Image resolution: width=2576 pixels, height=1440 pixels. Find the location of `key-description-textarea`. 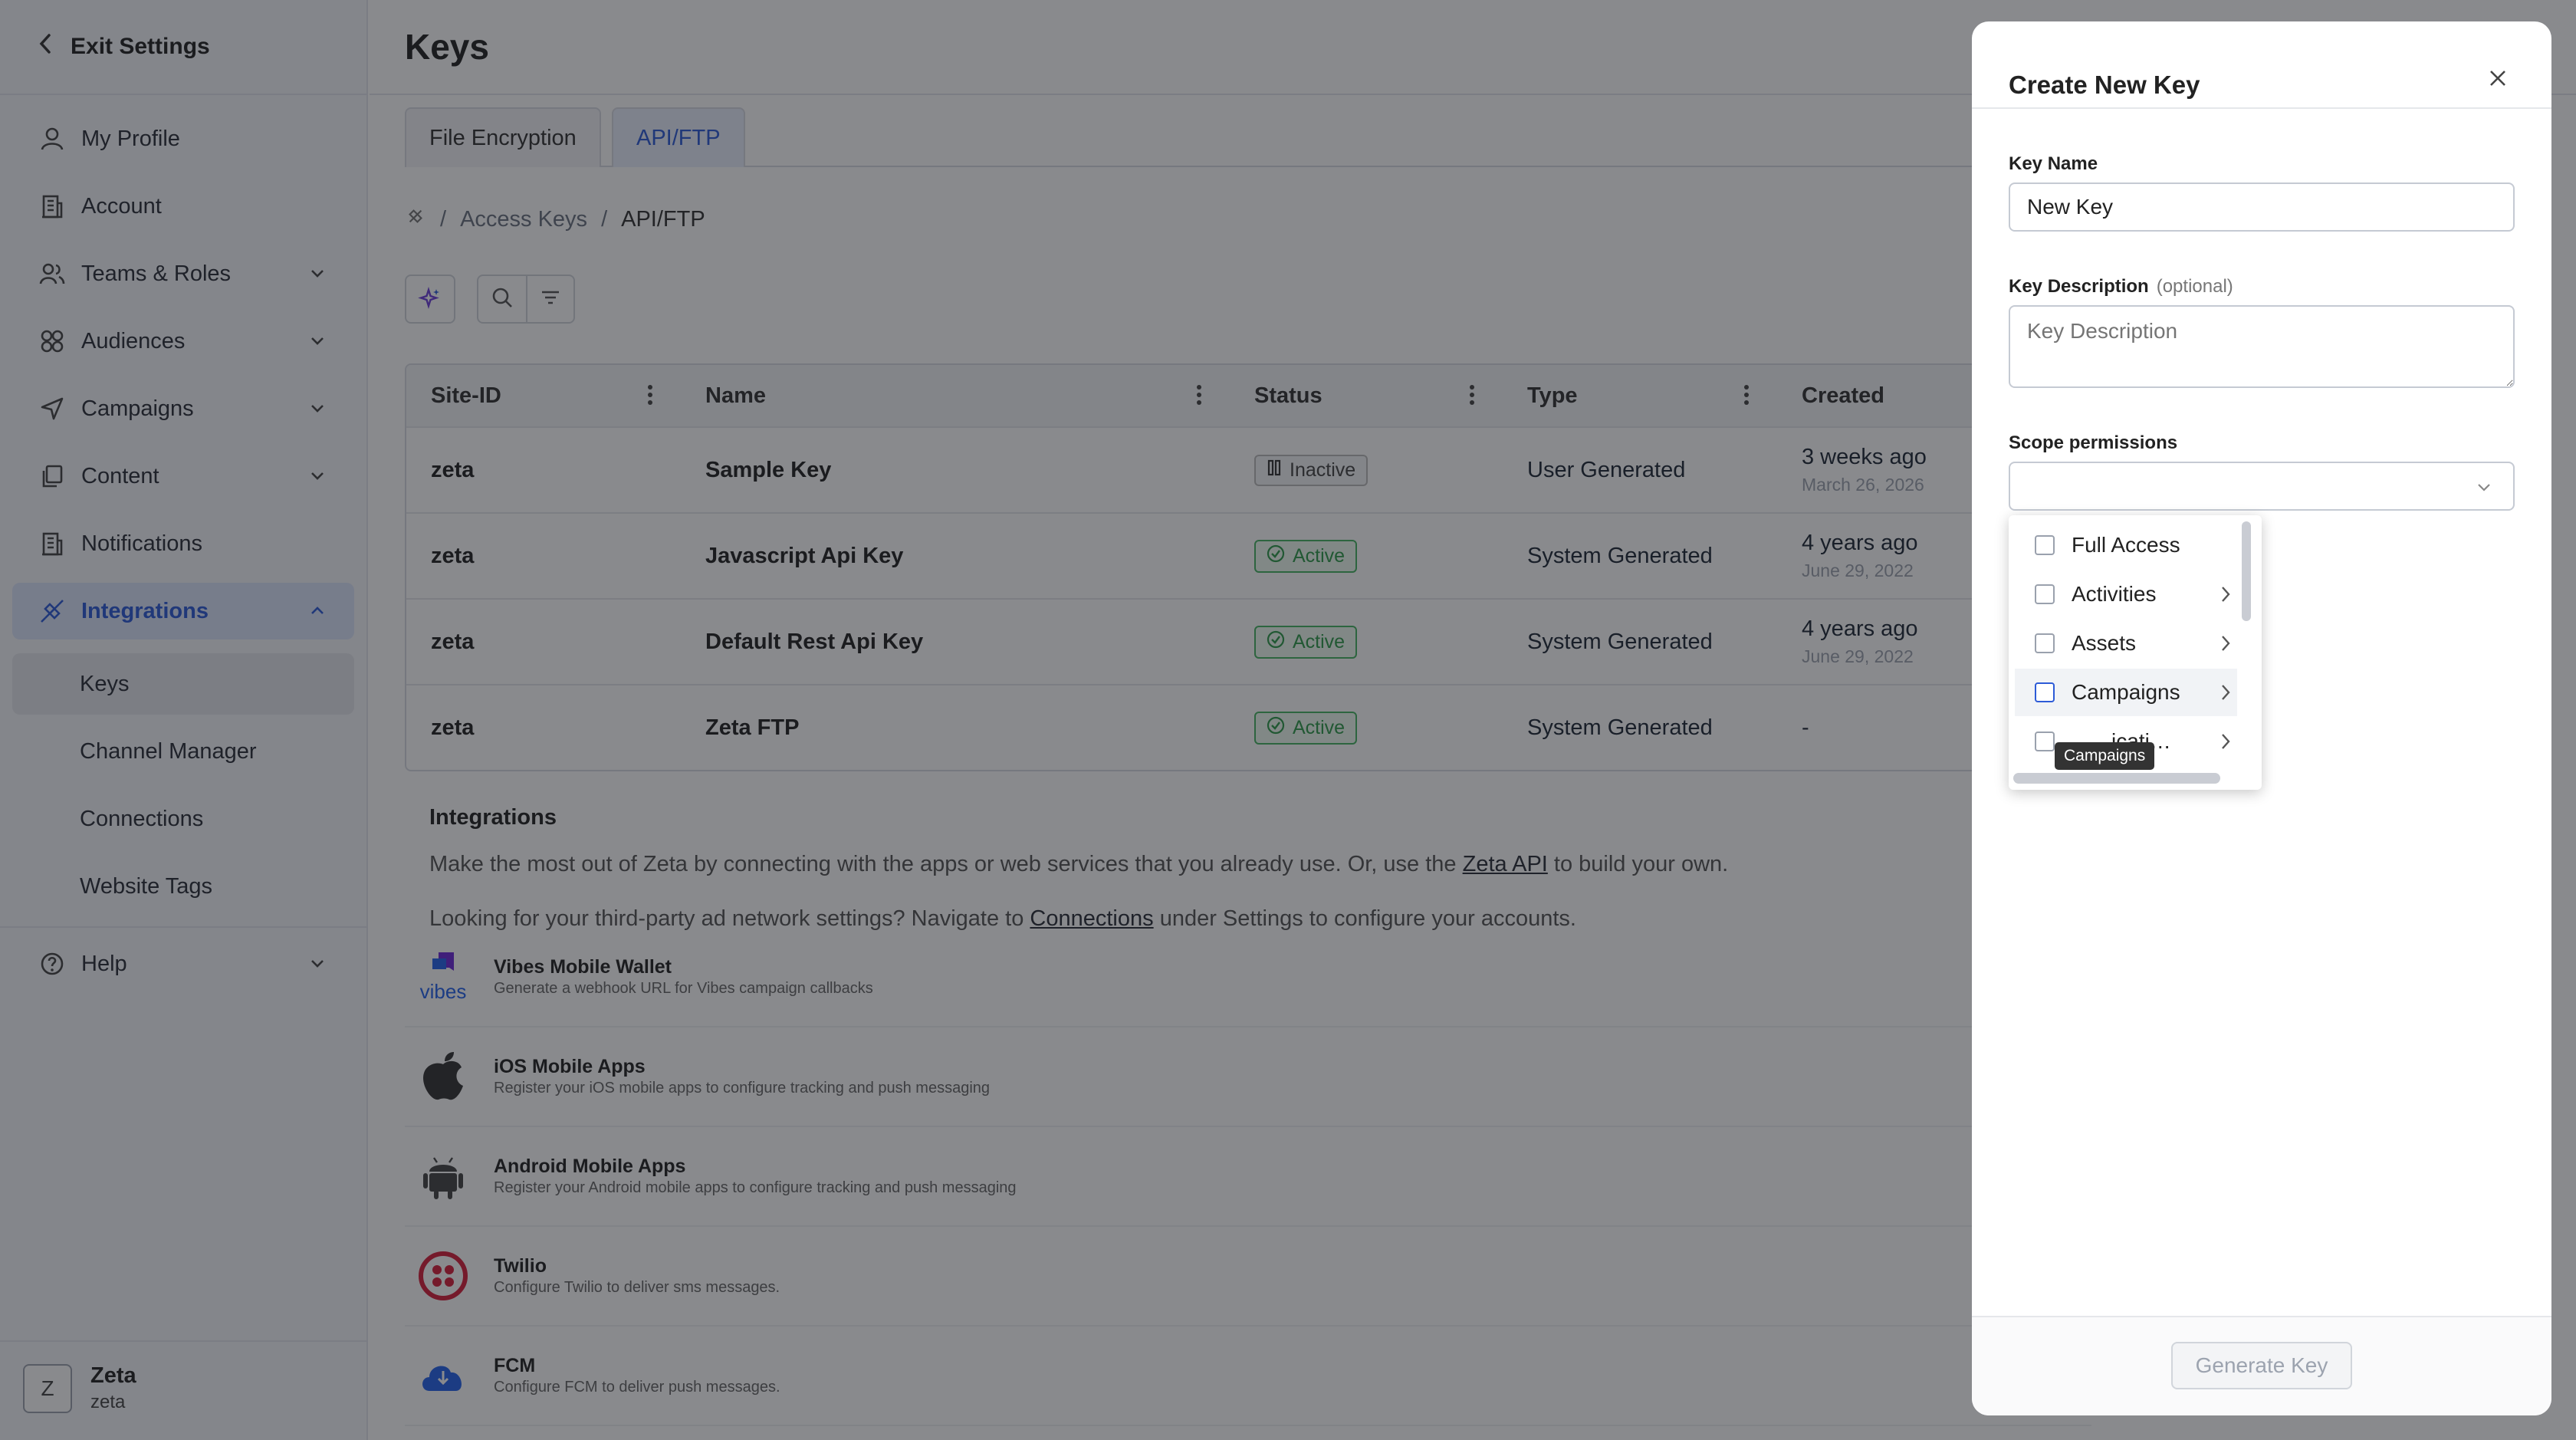

key-description-textarea is located at coordinates (2262, 346).